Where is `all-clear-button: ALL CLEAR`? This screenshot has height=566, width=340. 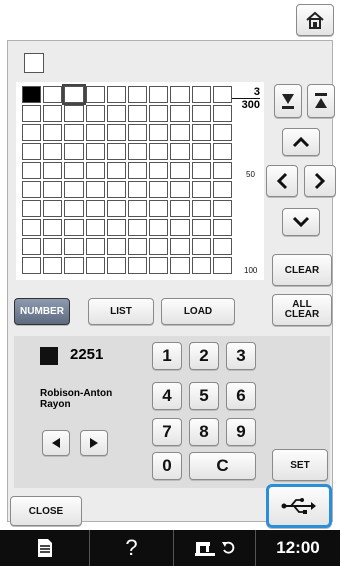 all-clear-button: ALL CLEAR is located at coordinates (302, 310).